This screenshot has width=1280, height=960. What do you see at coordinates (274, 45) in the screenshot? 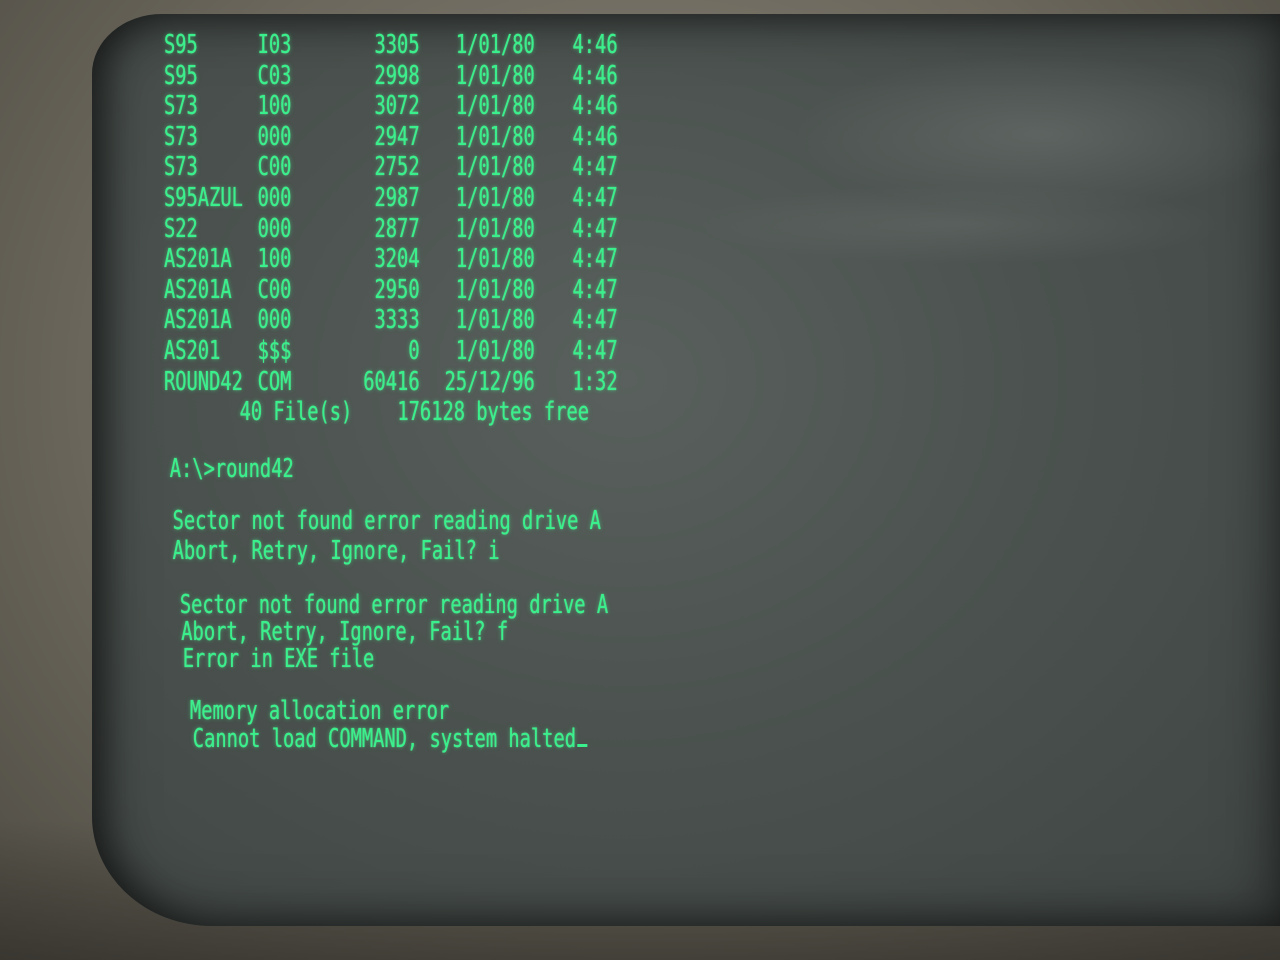
I see `file-extension: I03` at bounding box center [274, 45].